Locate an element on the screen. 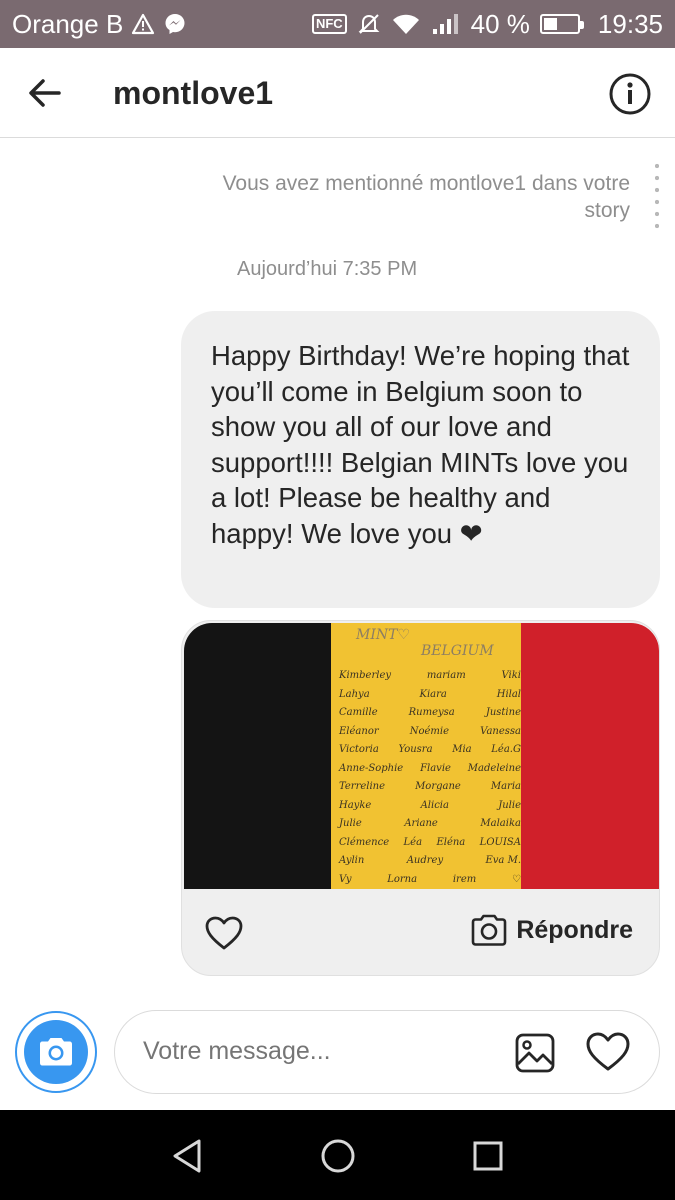  signature-row: Camille Rumeysa Justine is located at coordinates (430, 713).